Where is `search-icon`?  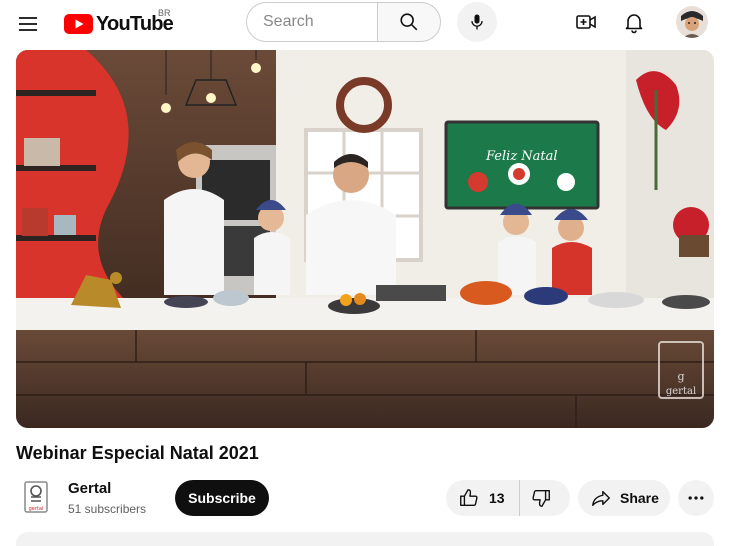
search-icon is located at coordinates (409, 22).